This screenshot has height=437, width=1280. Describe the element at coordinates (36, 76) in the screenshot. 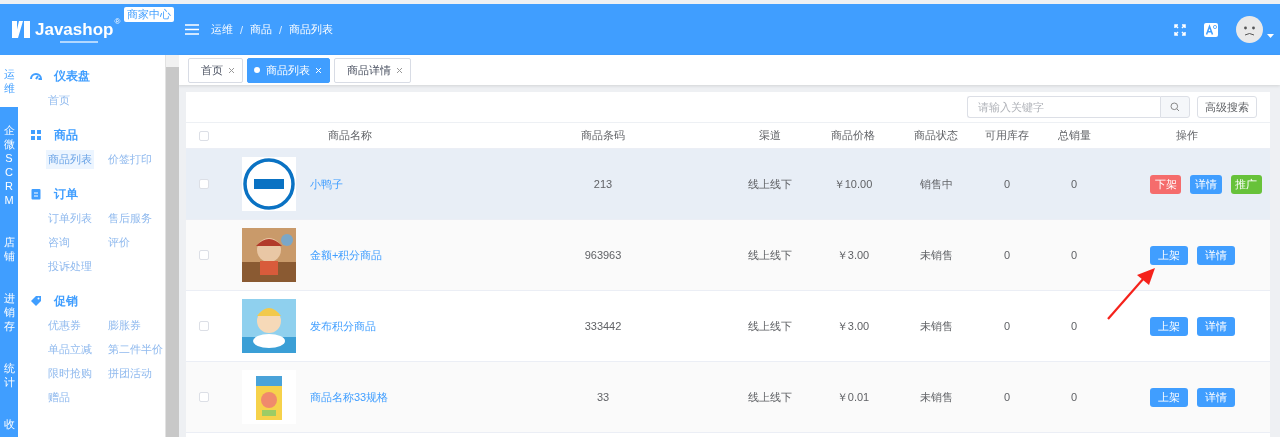

I see `gauge-icon` at that location.